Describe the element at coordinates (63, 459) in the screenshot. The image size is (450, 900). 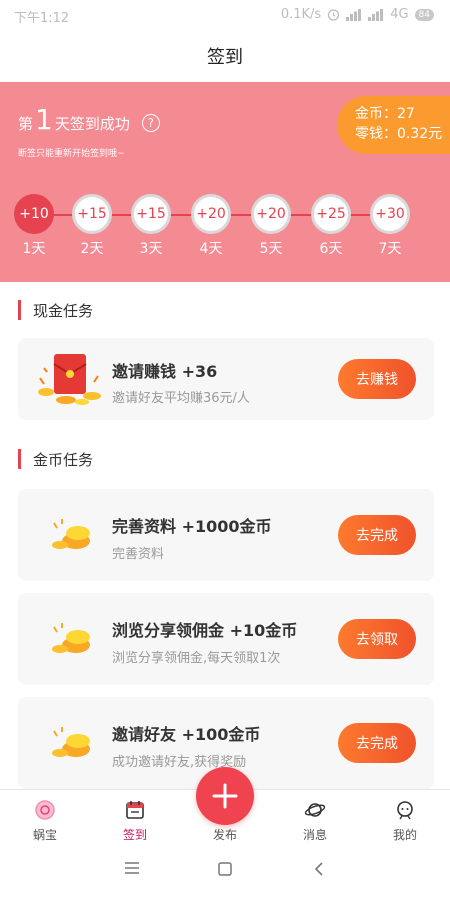
I see `section-title: 金币任务` at that location.